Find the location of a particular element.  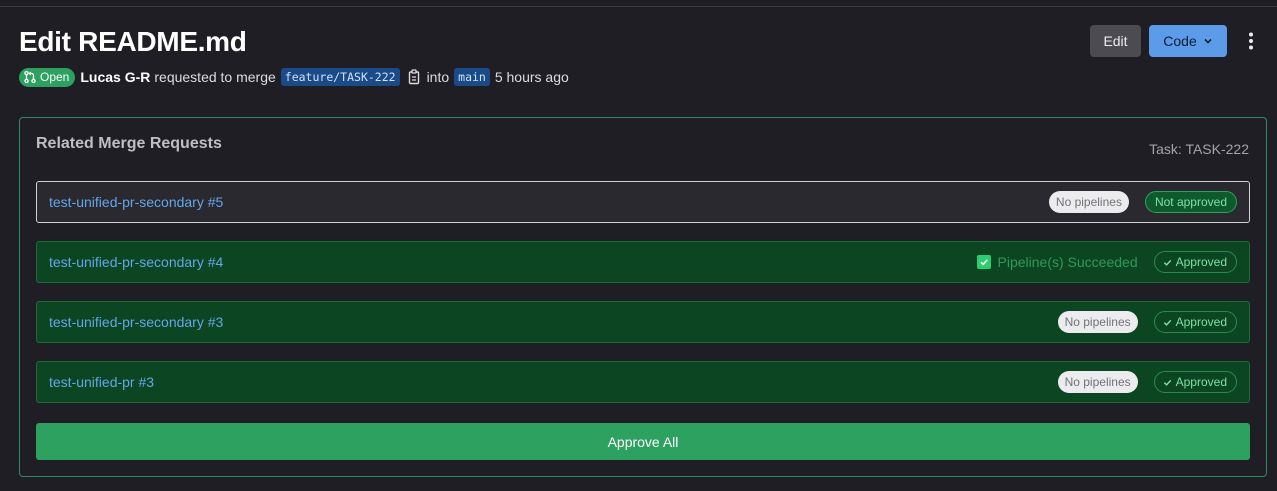

panel-title: Related Merge Requests is located at coordinates (129, 143).